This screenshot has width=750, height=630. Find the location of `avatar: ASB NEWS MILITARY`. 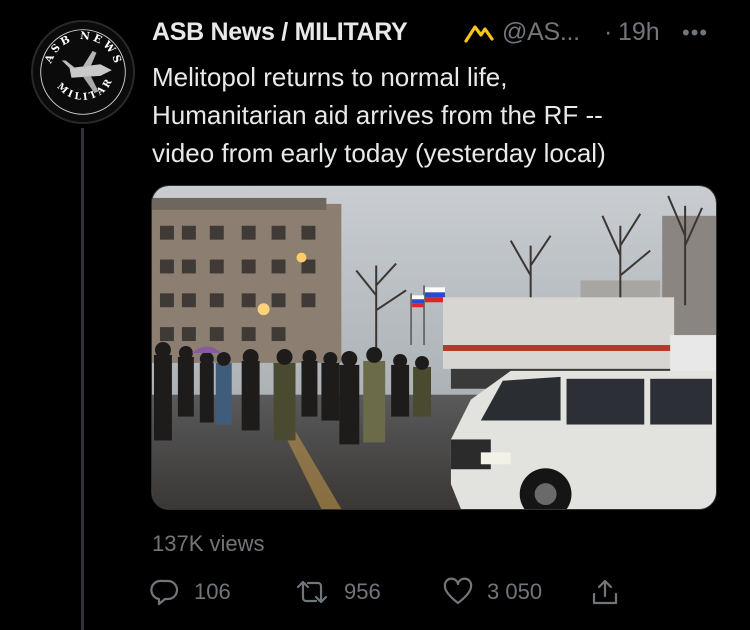

avatar: ASB NEWS MILITARY is located at coordinates (83, 72).